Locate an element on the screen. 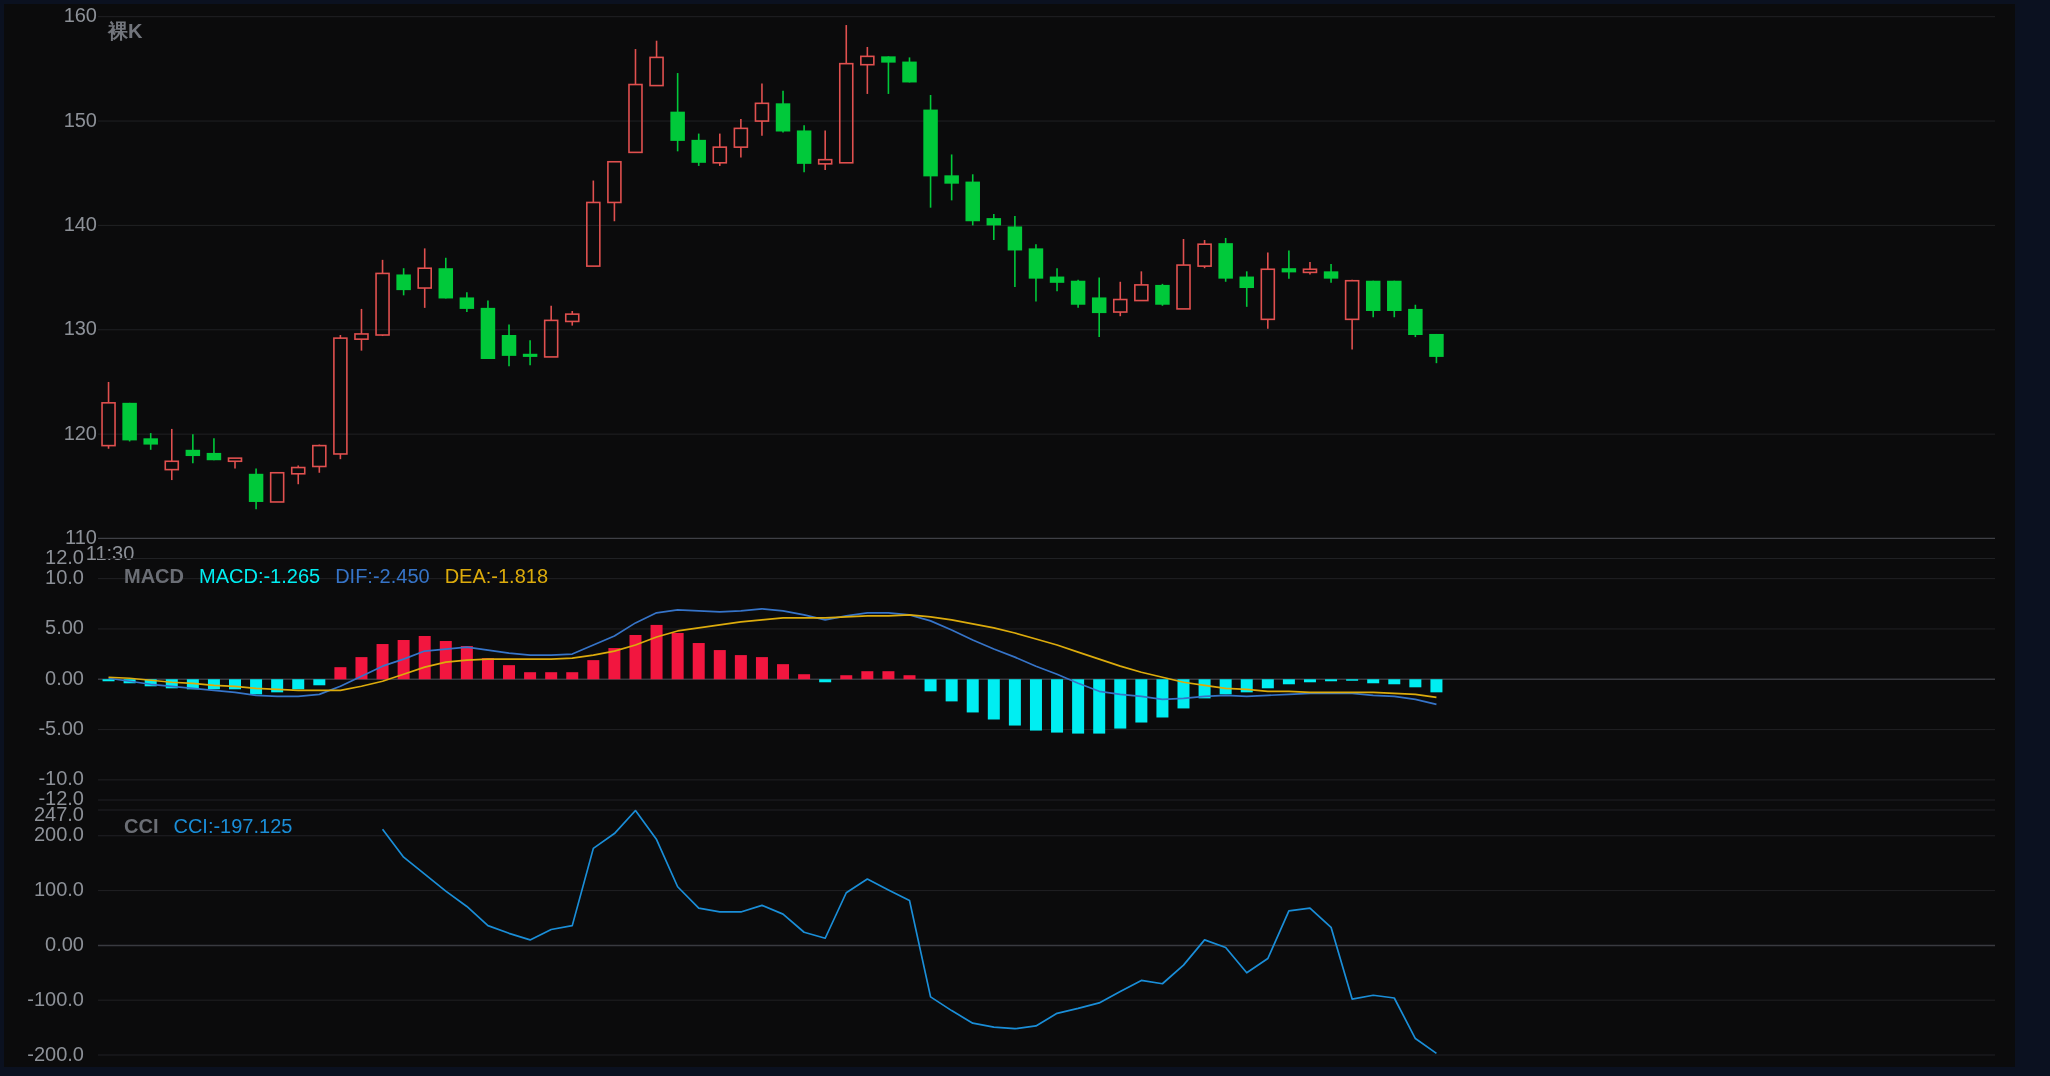 The width and height of the screenshot is (2050, 1076). price-axis-label: 130 is located at coordinates (80, 328).